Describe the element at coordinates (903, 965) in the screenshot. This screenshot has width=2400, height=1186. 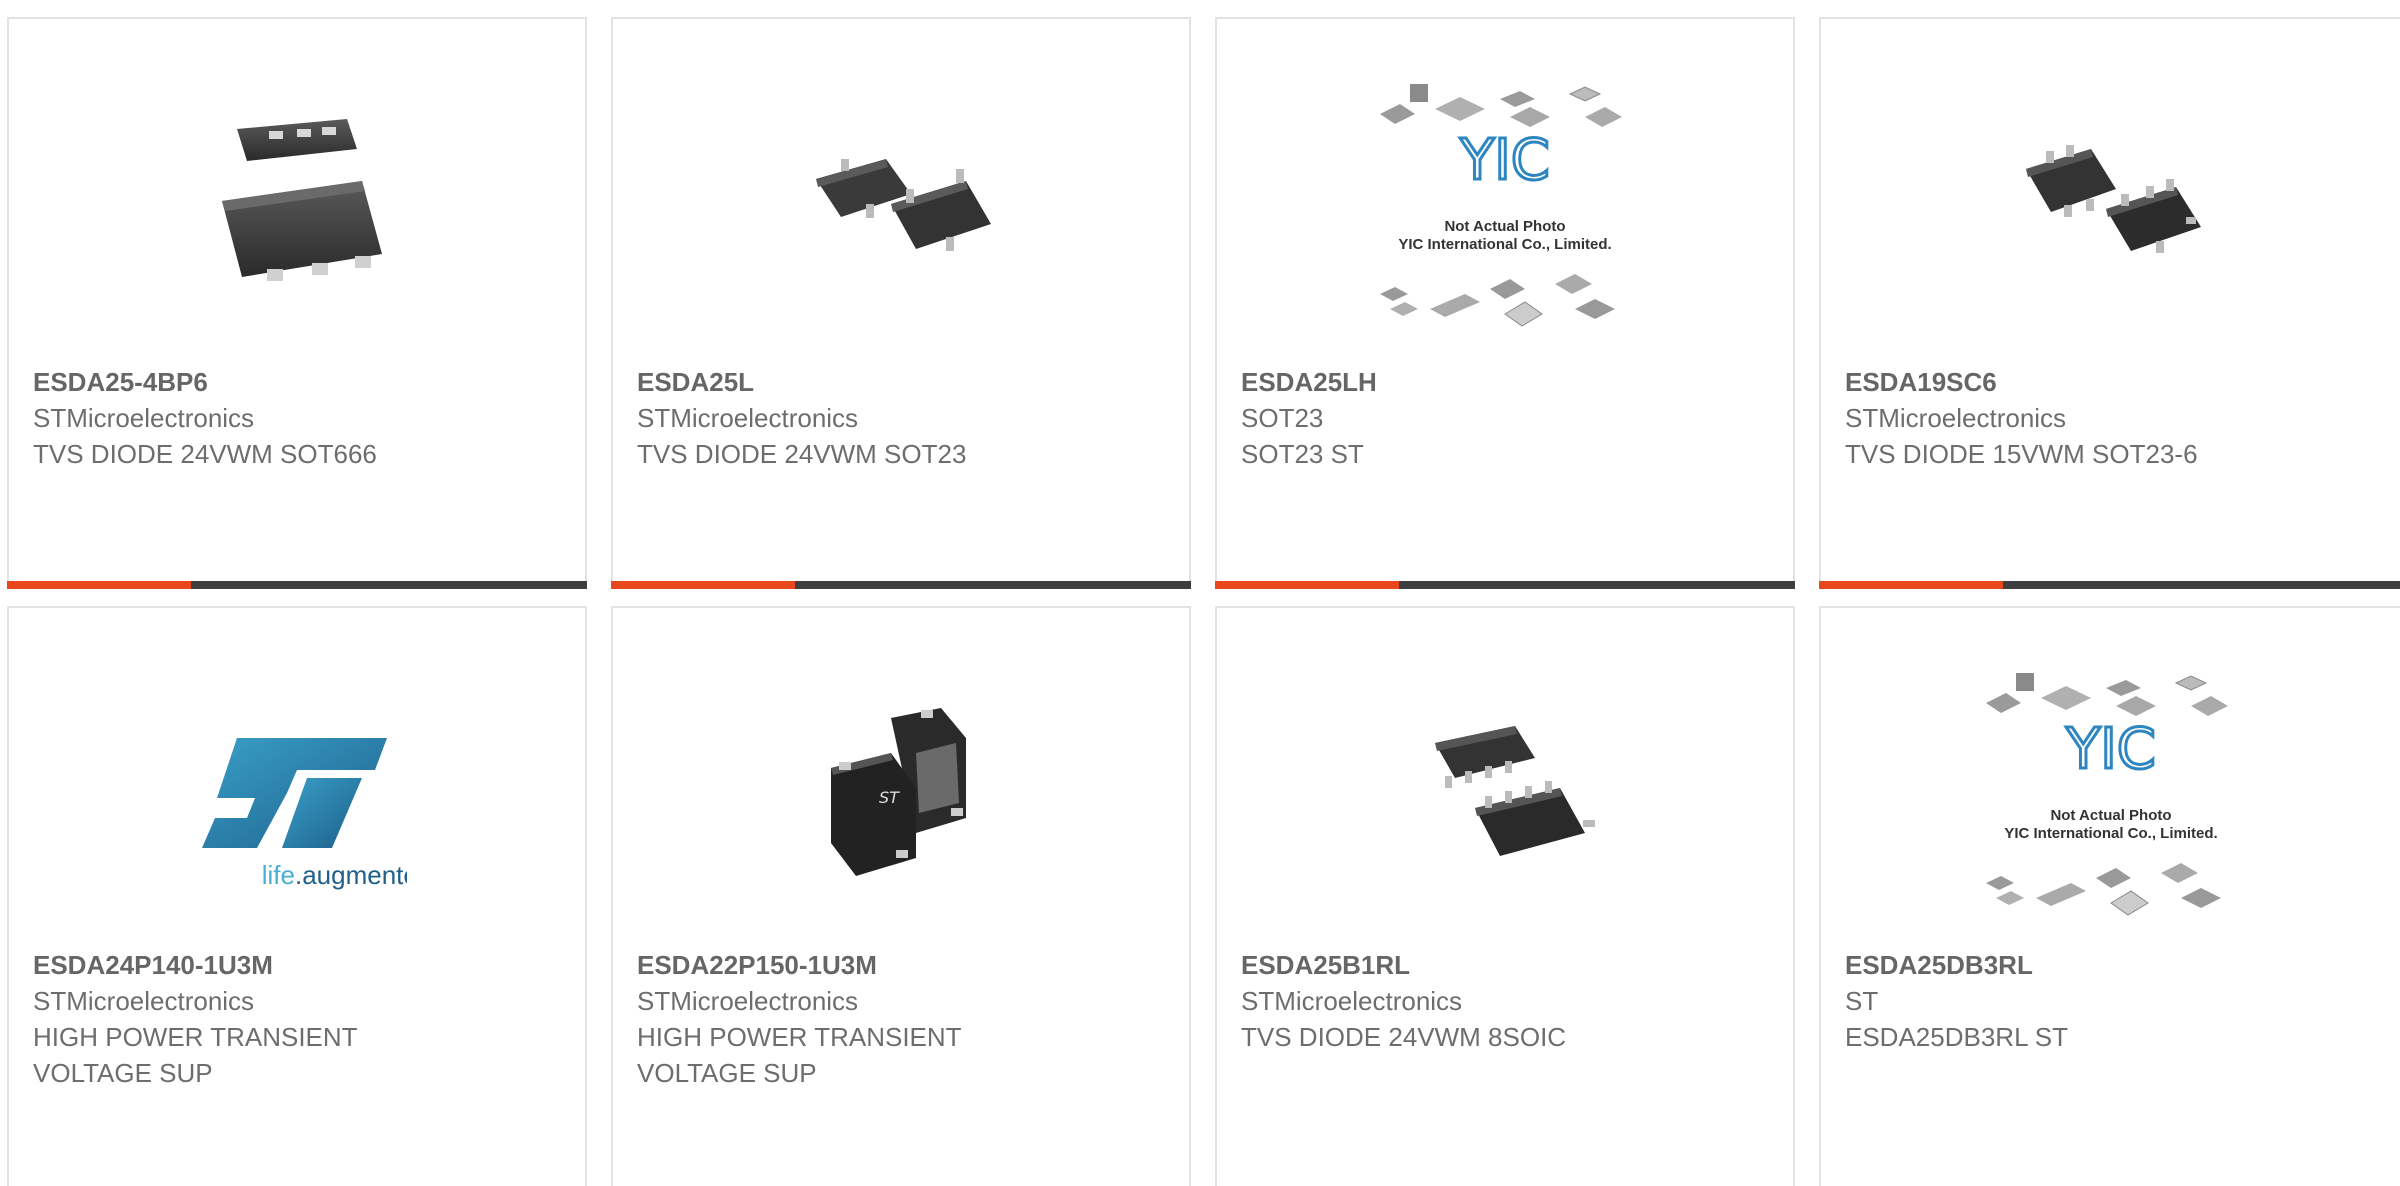
I see `part-number: ESDA22P150-1U3M` at that location.